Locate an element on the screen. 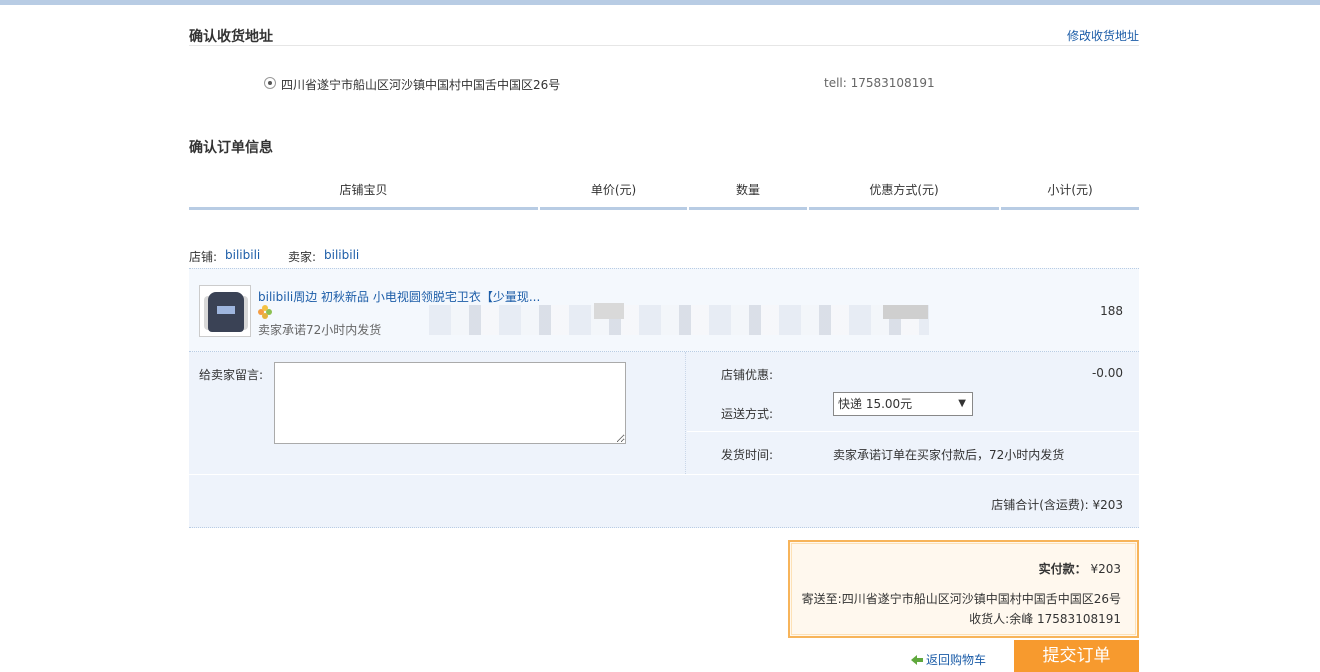  actual-payment-value: ¥203 is located at coordinates (1105, 569).